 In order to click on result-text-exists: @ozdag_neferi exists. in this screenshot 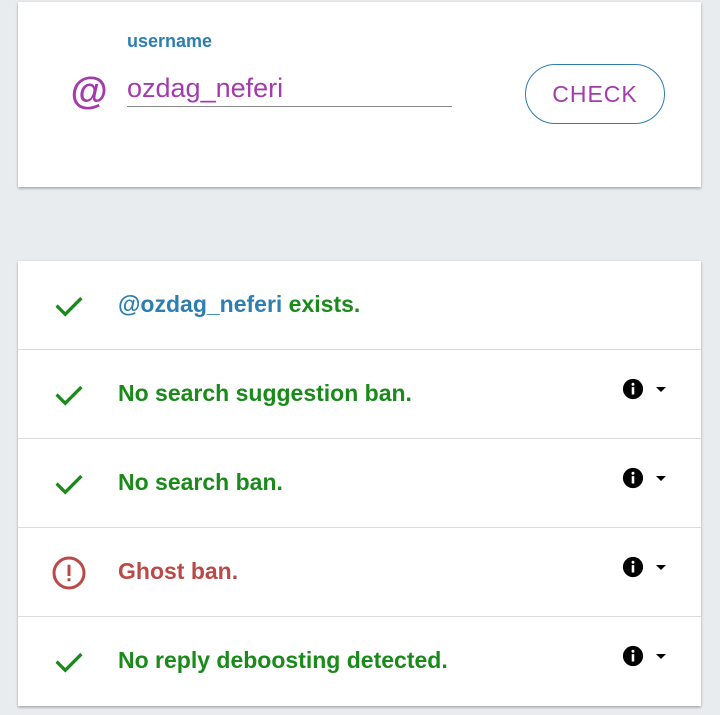, I will do `click(239, 304)`.